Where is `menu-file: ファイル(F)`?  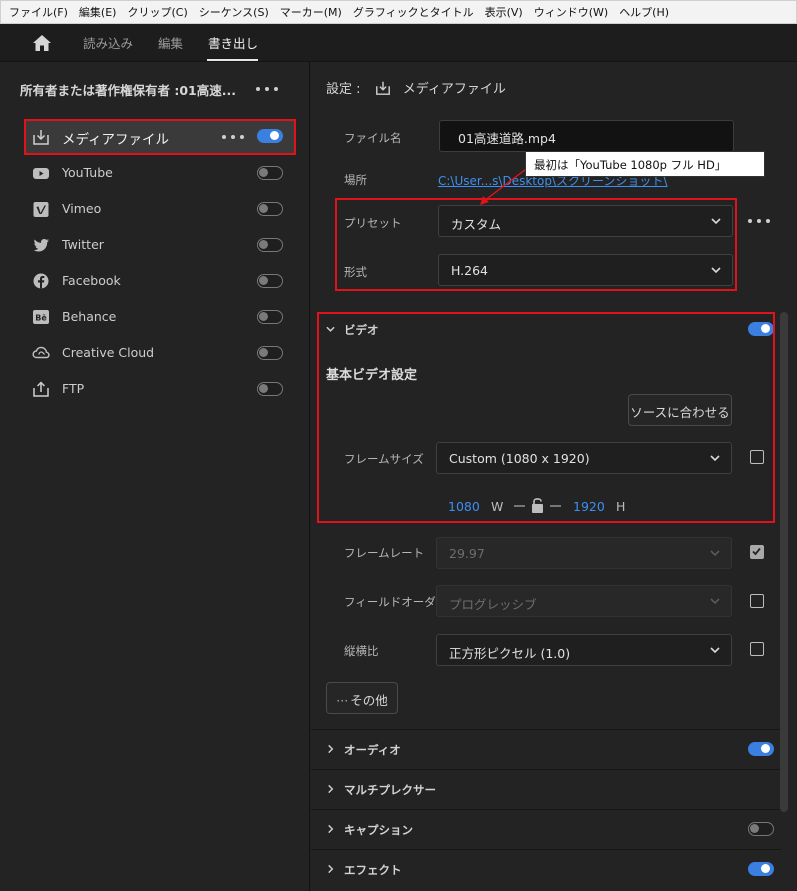
menu-file: ファイル(F) is located at coordinates (39, 12).